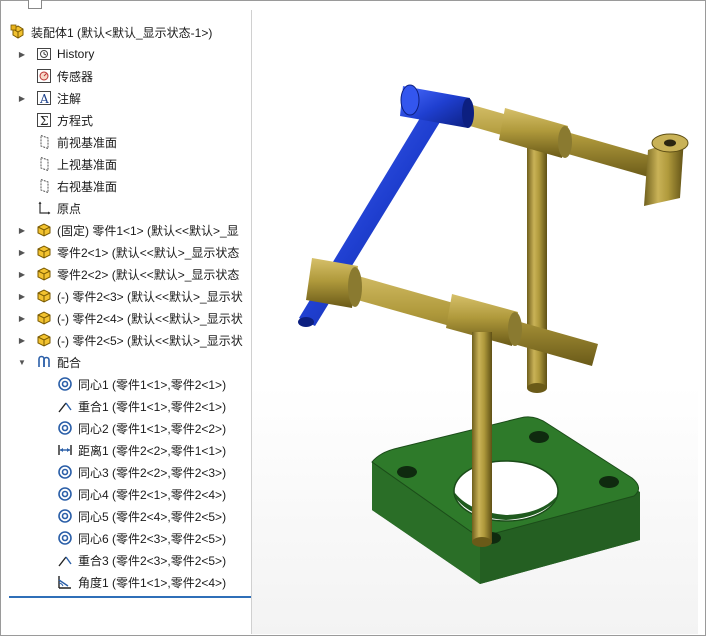 This screenshot has height=636, width=706. I want to click on mate-label: 角度1 (零件1<1>,零件2<4>), so click(152, 582).